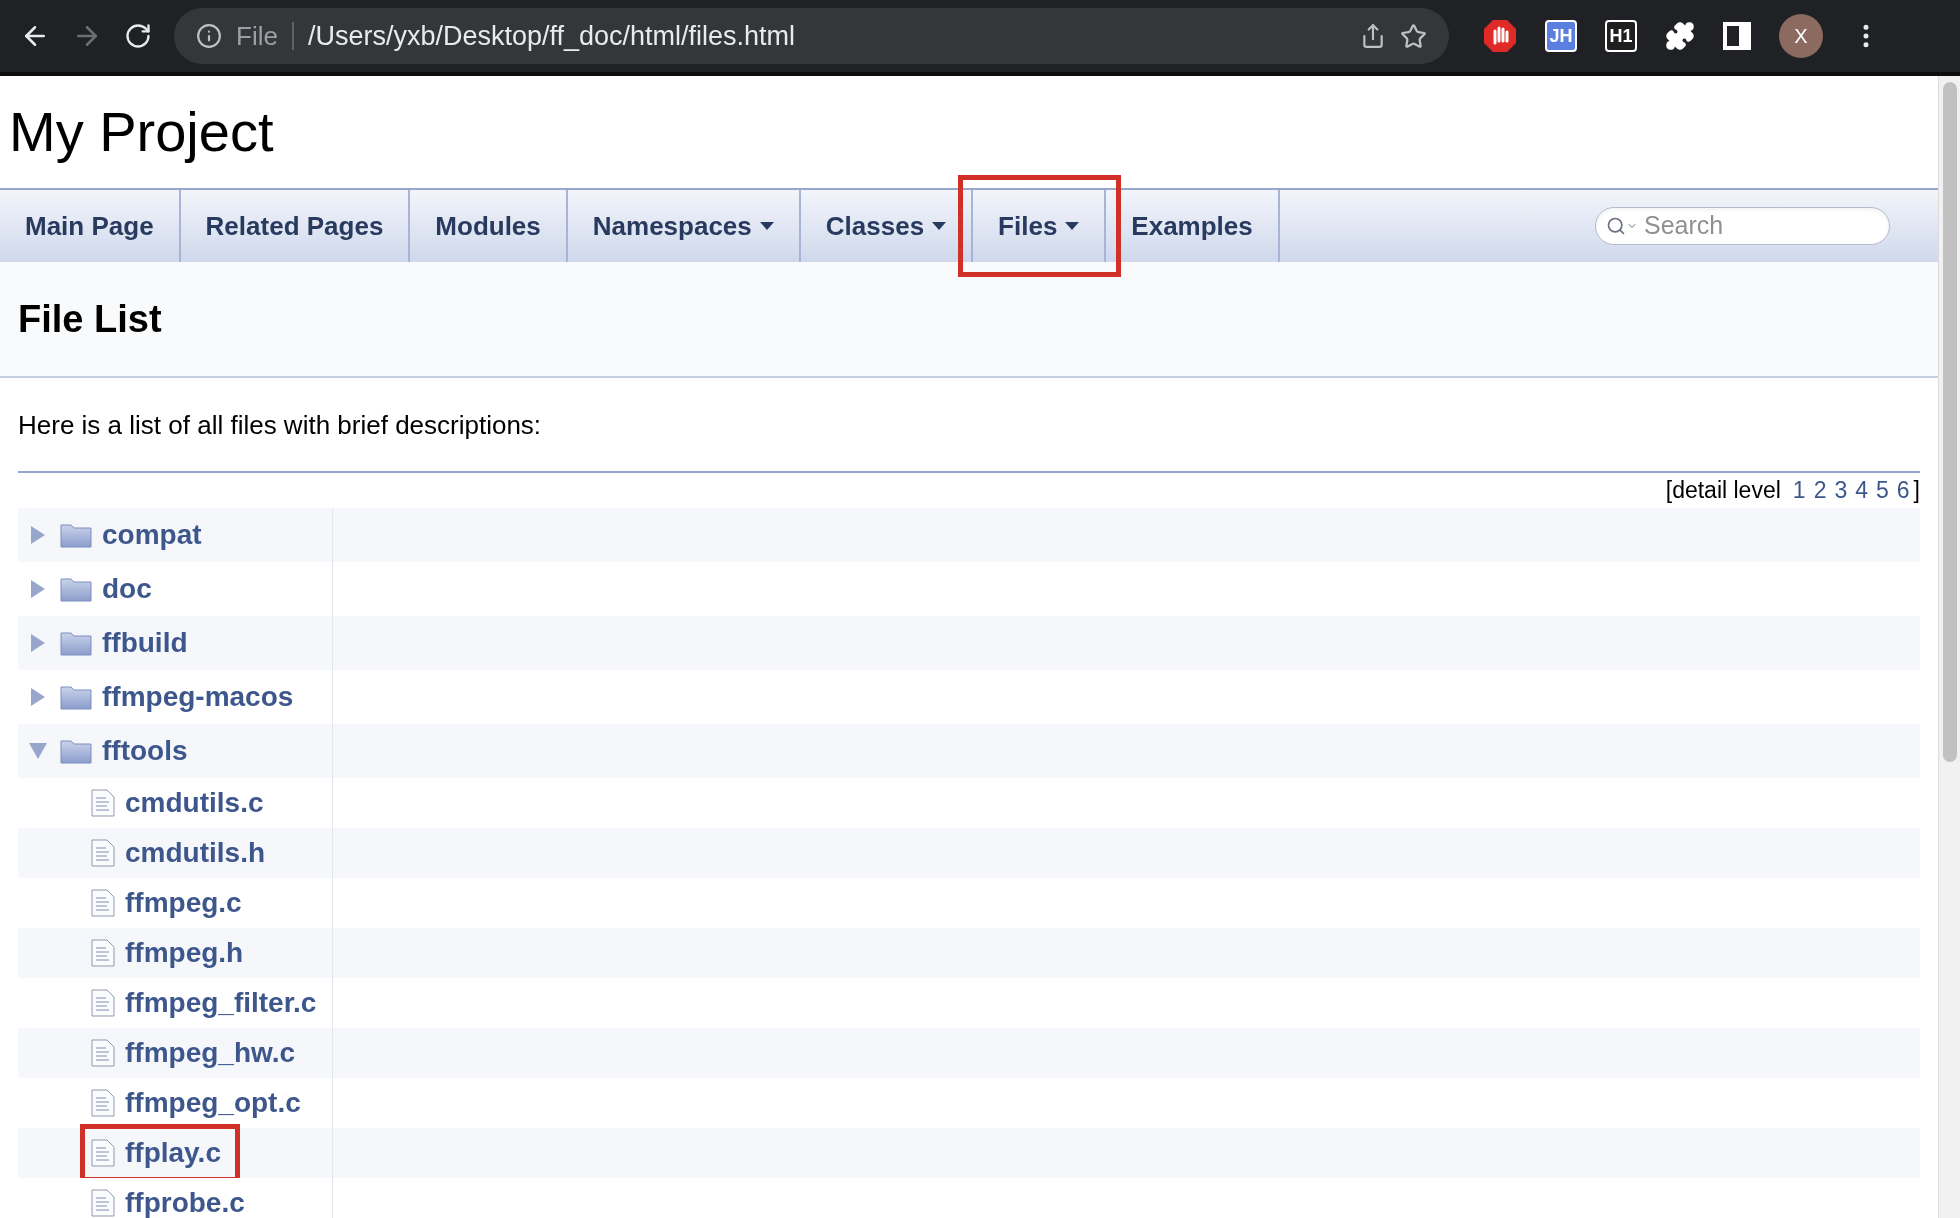 The width and height of the screenshot is (1960, 1218). I want to click on detail-level-link: 2, so click(1820, 490).